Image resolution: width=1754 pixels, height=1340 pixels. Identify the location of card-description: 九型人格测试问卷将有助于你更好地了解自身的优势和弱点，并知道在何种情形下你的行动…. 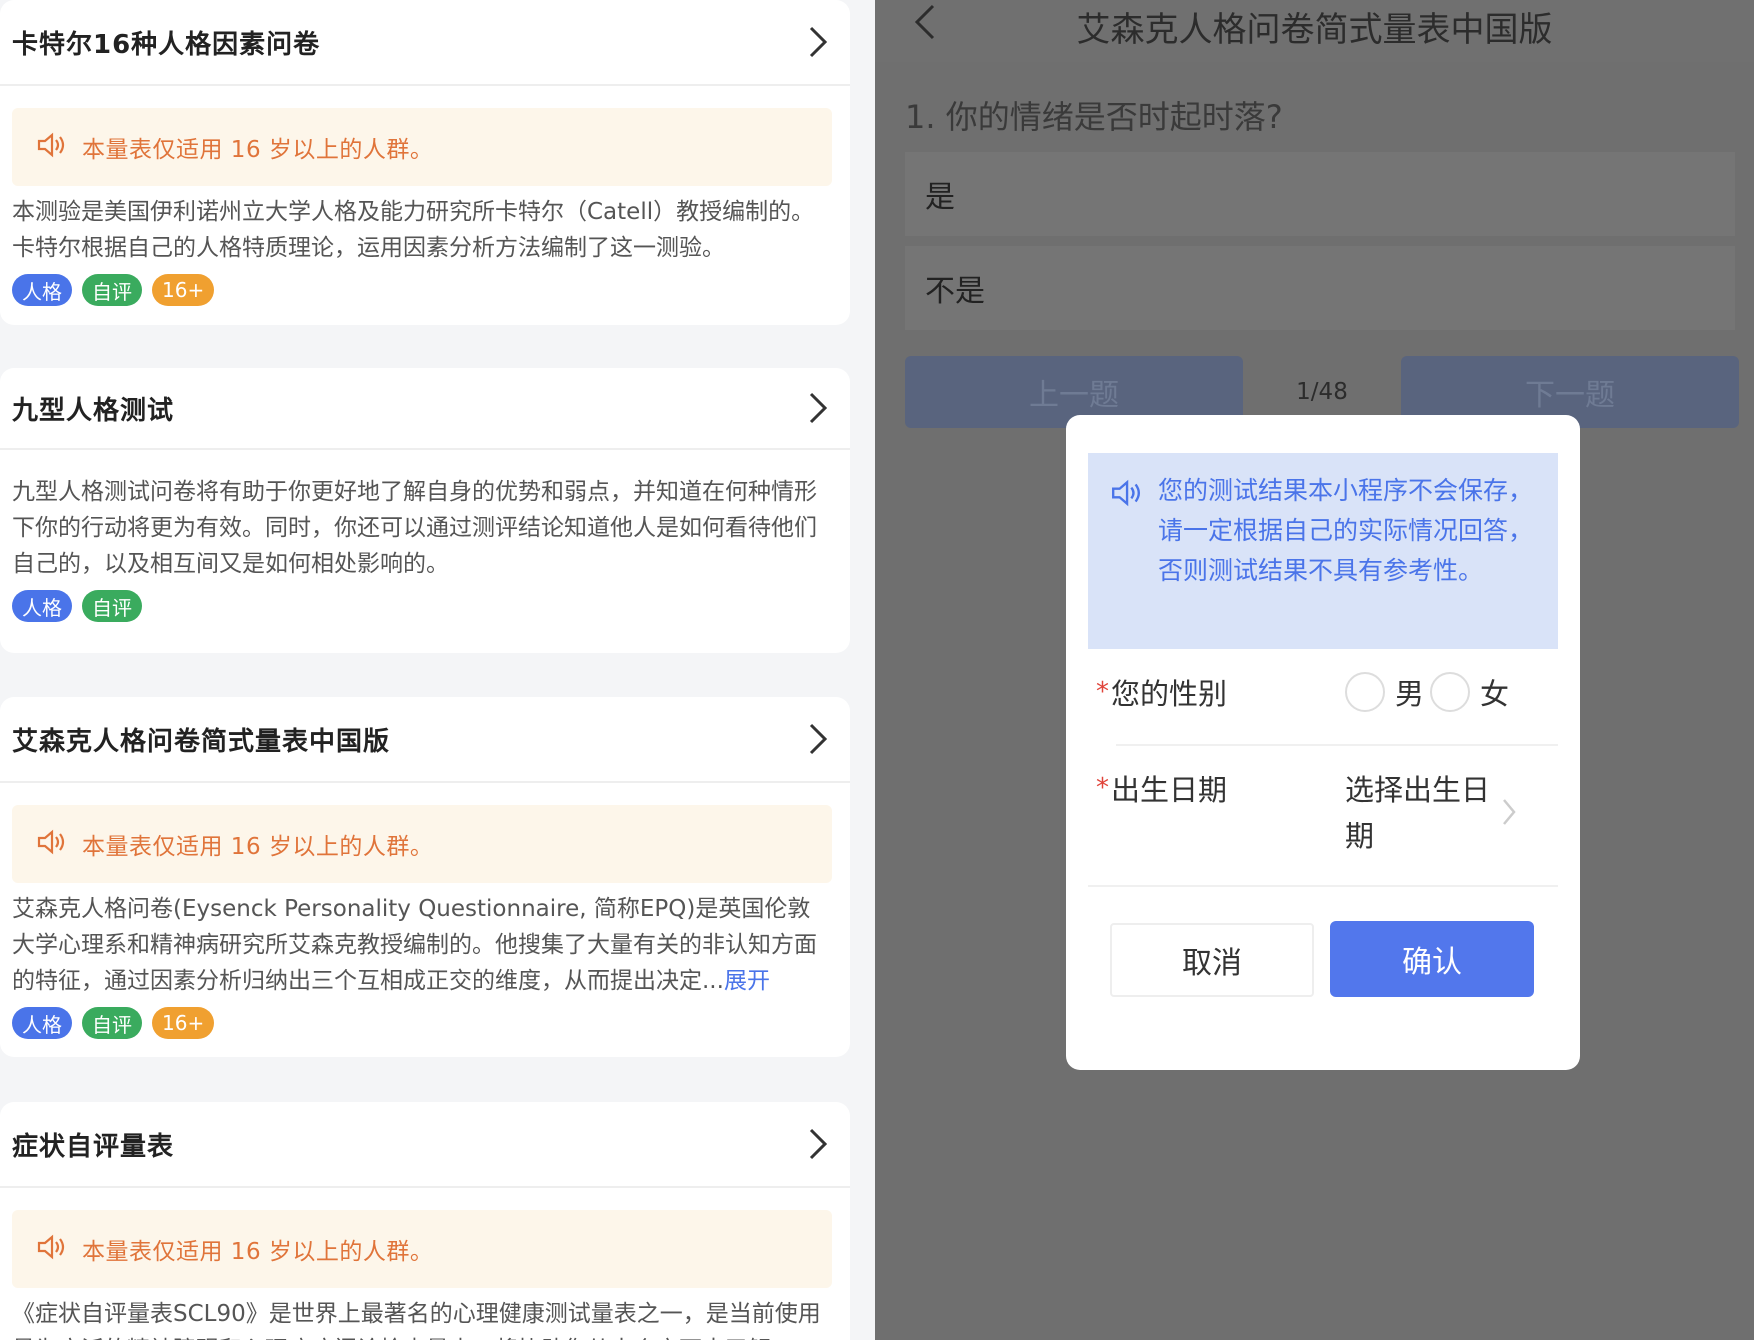
(414, 528).